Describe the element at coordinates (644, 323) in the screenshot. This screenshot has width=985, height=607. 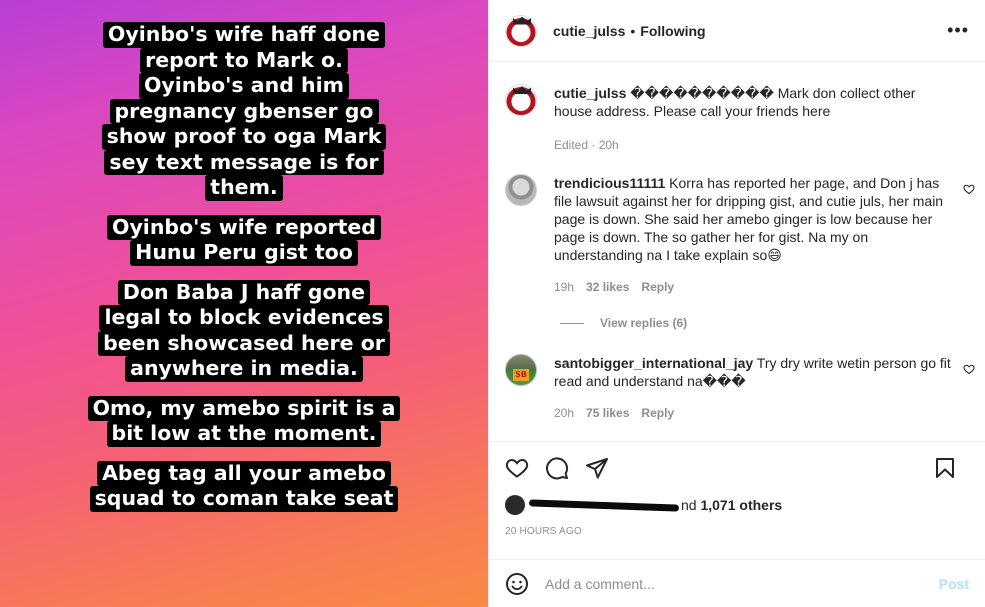
I see `view-replies-label: View replies (6)` at that location.